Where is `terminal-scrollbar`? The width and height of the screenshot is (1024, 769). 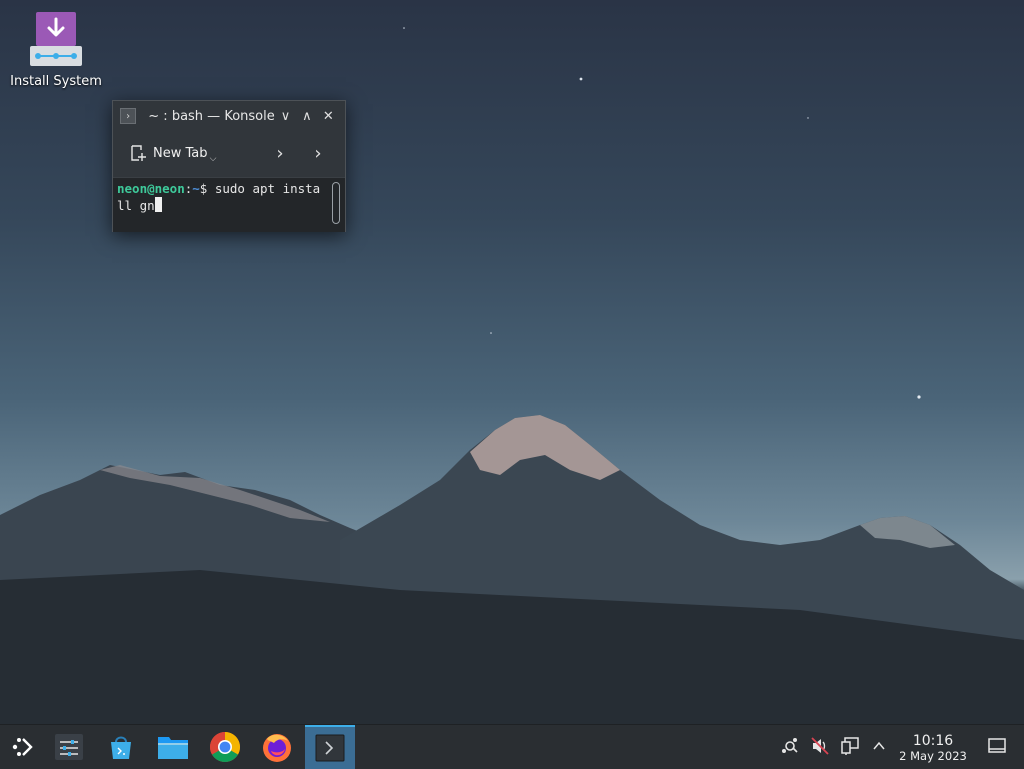
terminal-scrollbar is located at coordinates (336, 203).